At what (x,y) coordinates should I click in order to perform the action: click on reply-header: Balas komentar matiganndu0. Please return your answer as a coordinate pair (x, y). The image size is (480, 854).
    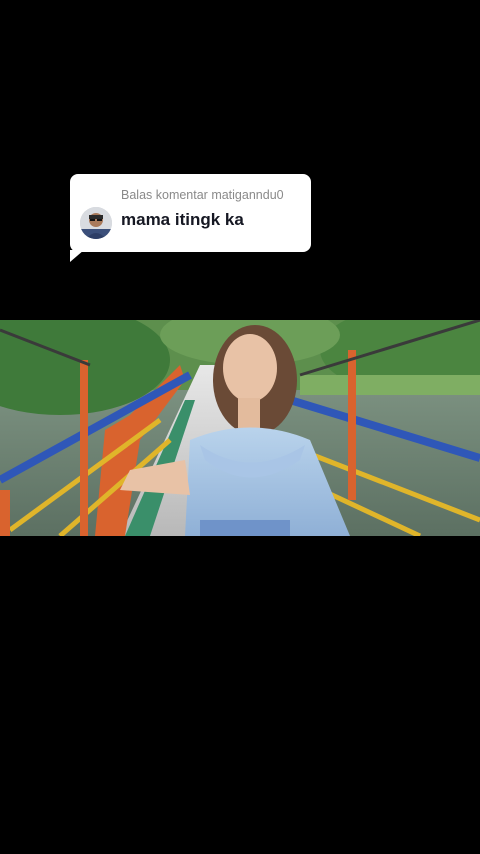
    Looking at the image, I should click on (202, 195).